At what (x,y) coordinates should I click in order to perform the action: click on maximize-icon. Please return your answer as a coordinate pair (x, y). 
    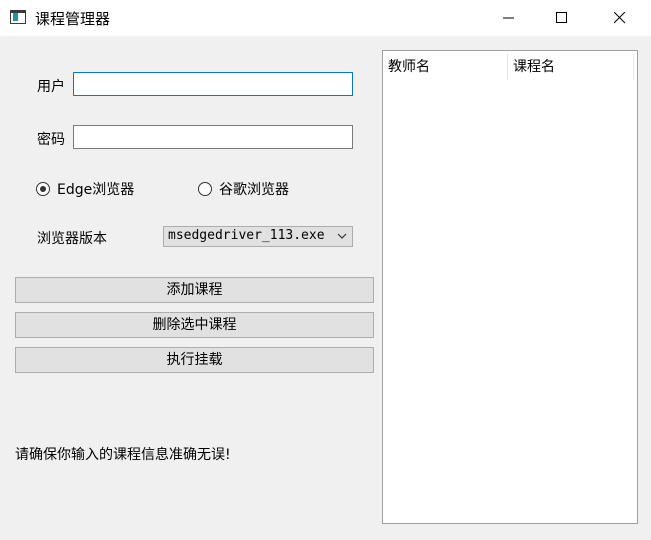
    Looking at the image, I should click on (561, 17).